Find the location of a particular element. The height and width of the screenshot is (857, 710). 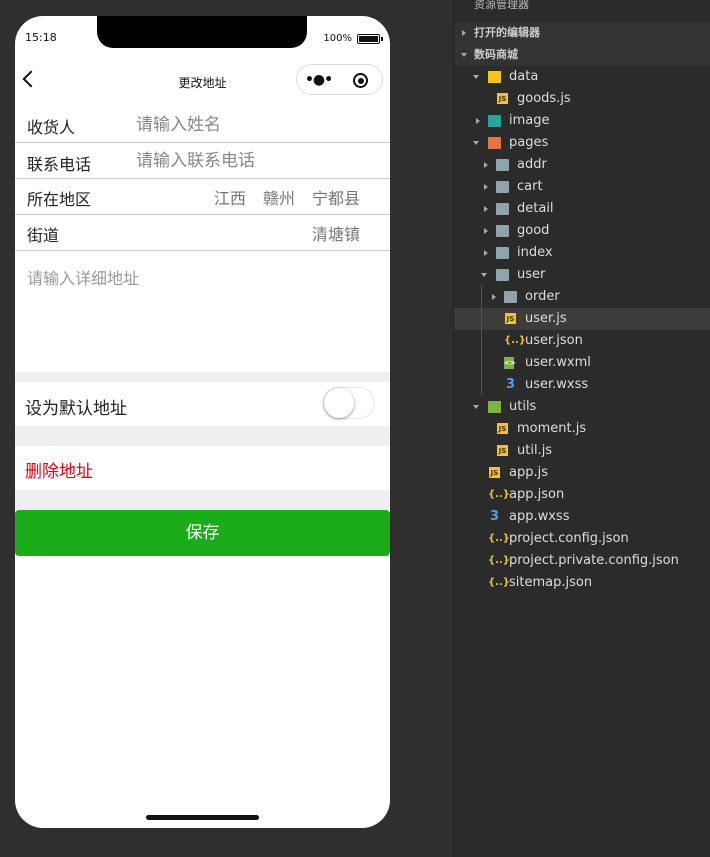

name-input: 请输入姓名 is located at coordinates (178, 122).